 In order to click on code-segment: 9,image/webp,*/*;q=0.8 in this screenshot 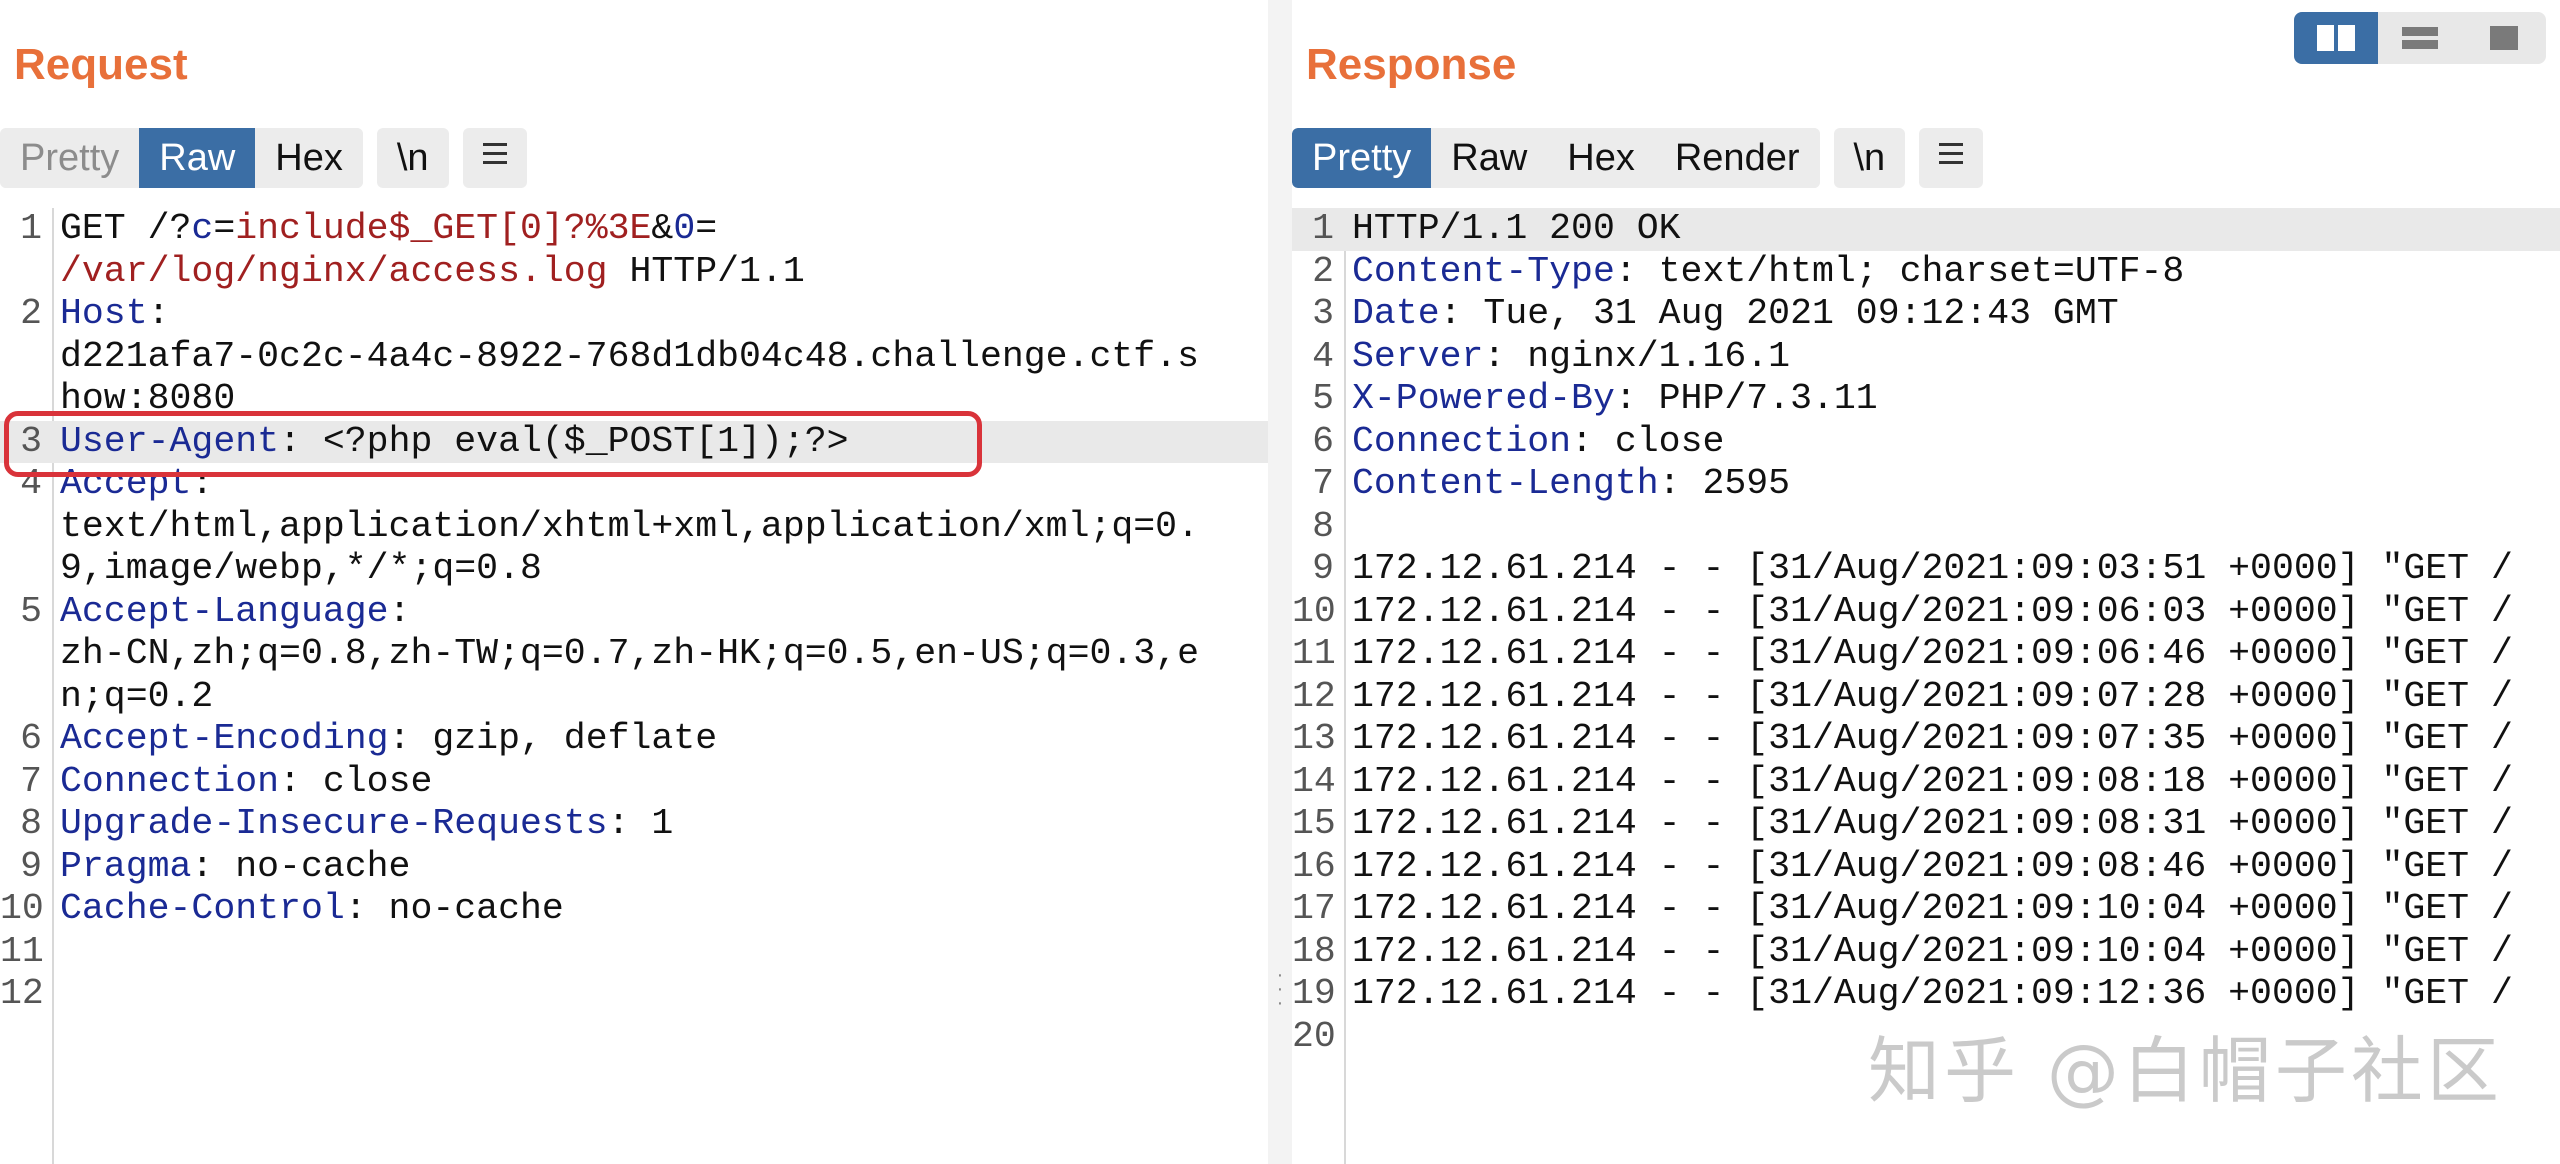, I will do `click(301, 568)`.